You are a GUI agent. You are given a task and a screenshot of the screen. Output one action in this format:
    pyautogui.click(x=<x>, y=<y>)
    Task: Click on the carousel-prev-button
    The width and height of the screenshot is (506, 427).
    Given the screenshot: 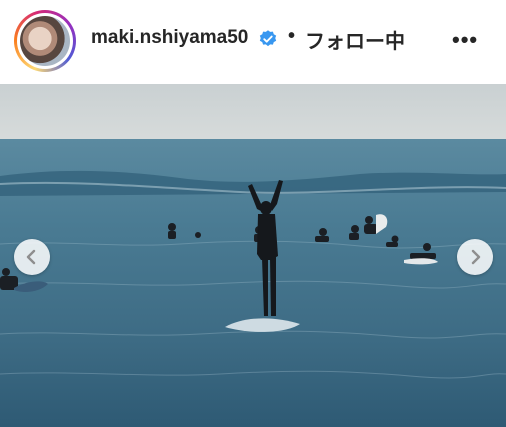 What is the action you would take?
    pyautogui.click(x=32, y=257)
    